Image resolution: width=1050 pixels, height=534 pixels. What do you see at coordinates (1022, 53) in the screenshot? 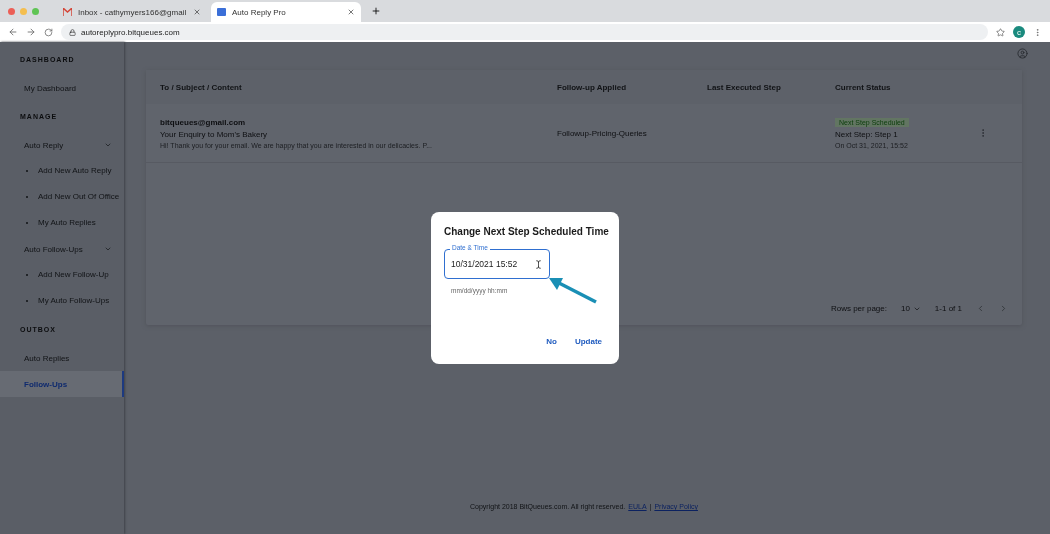
I see `account-icon` at bounding box center [1022, 53].